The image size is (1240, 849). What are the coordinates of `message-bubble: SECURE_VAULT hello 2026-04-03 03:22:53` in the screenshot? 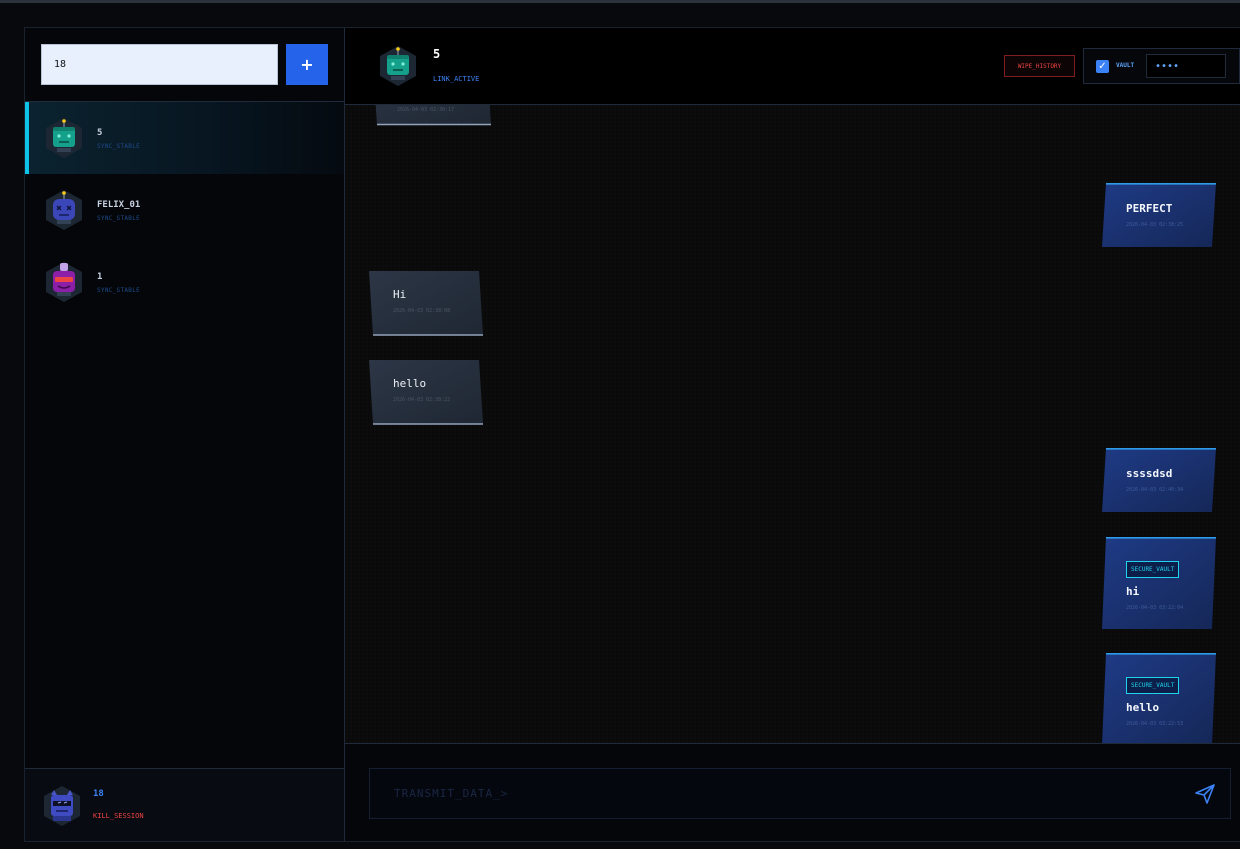 It's located at (1159, 698).